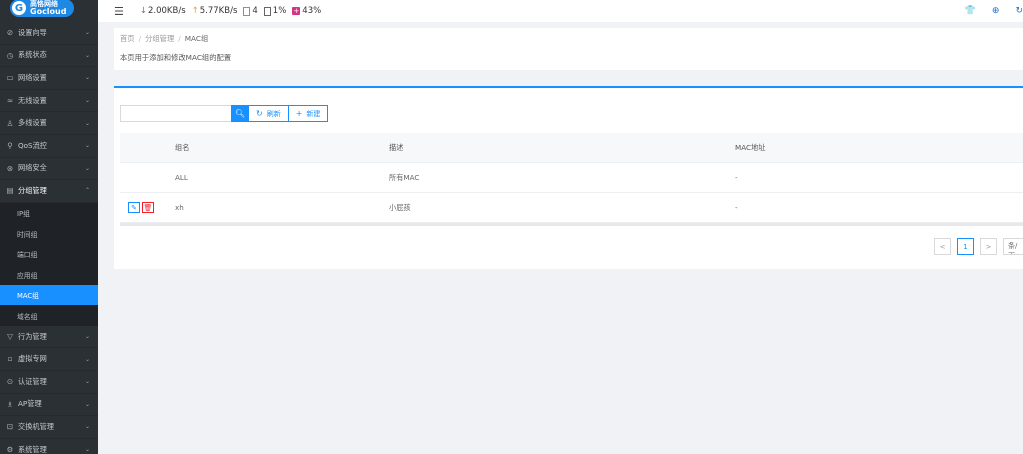  I want to click on arrow-up-icon: ↑, so click(195, 11).